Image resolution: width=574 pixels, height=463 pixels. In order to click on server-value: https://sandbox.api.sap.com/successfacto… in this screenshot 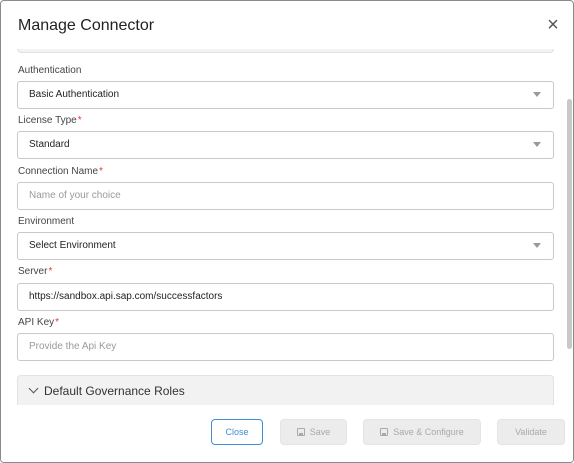, I will do `click(126, 296)`.